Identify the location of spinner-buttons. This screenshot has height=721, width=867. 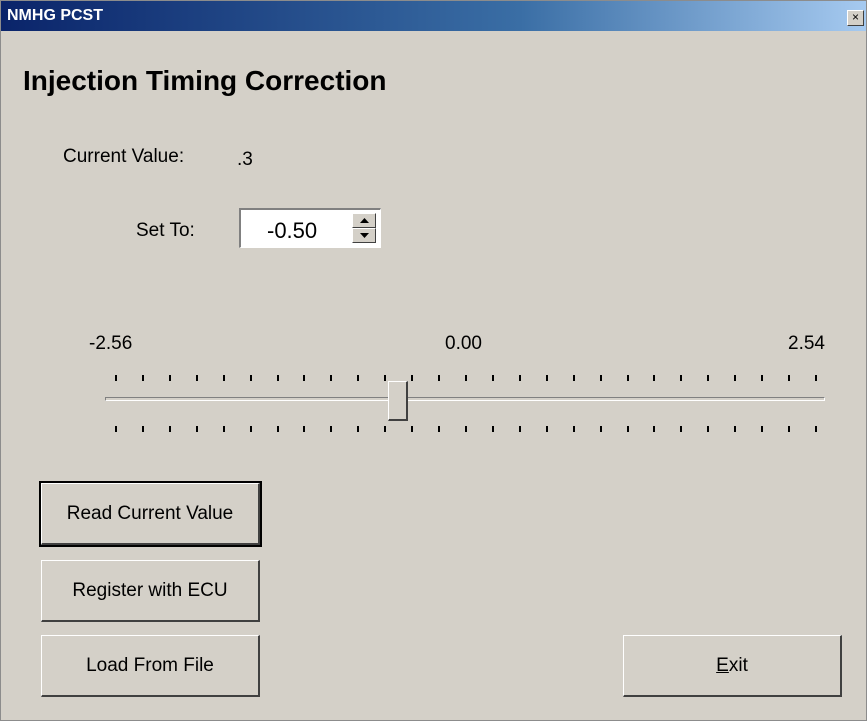
(365, 228).